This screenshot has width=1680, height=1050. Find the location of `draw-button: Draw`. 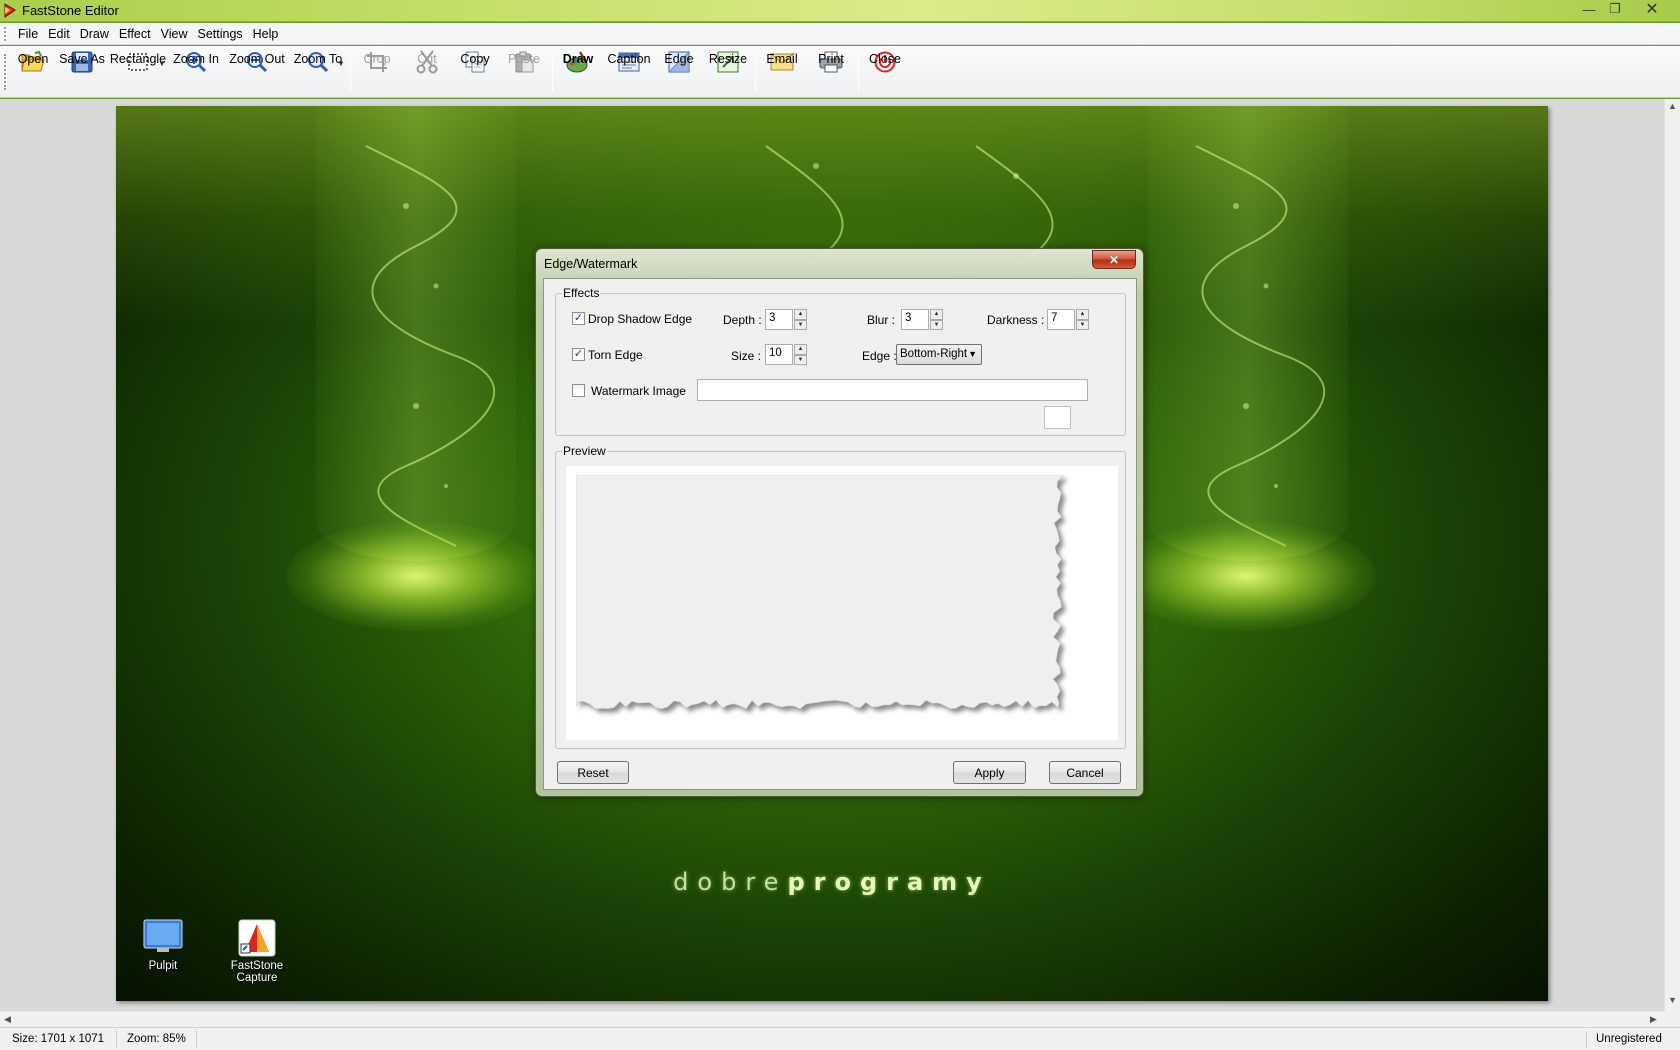

draw-button: Draw is located at coordinates (578, 72).